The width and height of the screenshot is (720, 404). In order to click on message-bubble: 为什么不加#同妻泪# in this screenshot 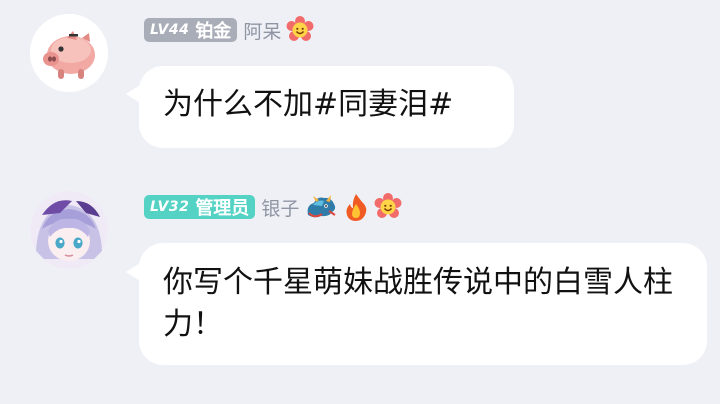, I will do `click(326, 107)`.